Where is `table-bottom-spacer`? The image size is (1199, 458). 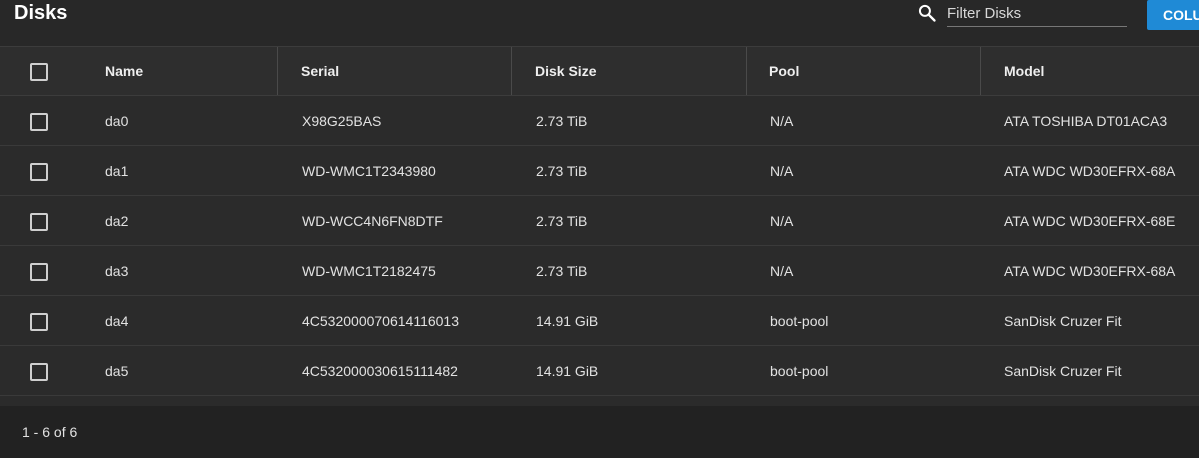 table-bottom-spacer is located at coordinates (599, 401).